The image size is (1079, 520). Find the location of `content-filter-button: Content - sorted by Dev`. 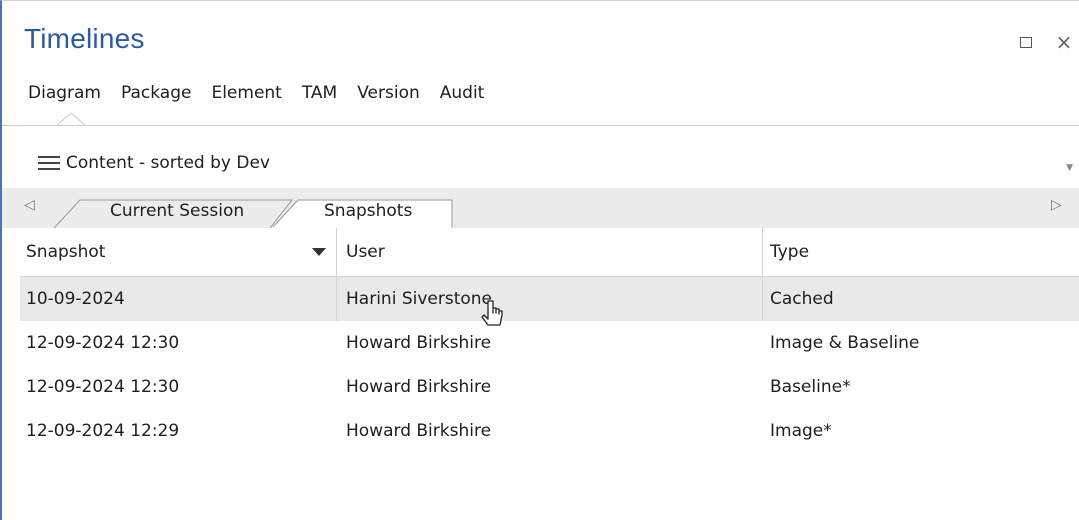

content-filter-button: Content - sorted by Dev is located at coordinates (154, 163).